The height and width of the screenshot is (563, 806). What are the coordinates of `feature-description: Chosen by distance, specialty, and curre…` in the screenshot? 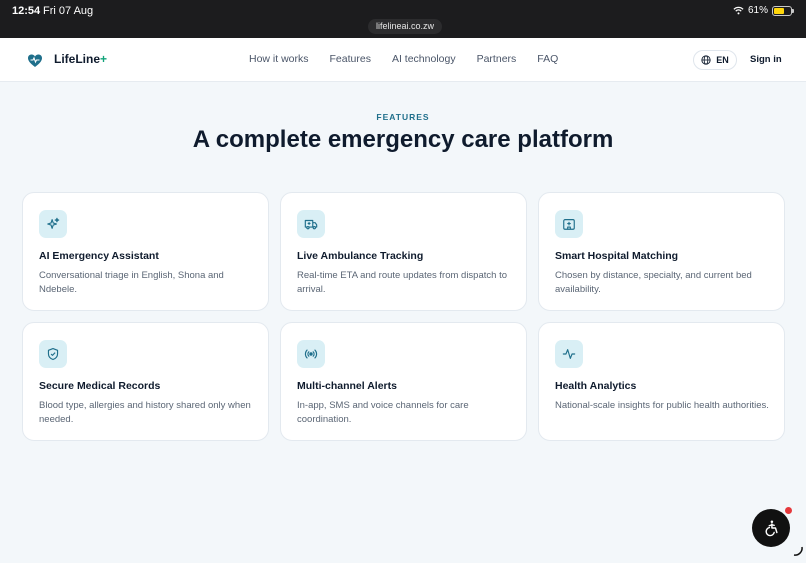 It's located at (653, 282).